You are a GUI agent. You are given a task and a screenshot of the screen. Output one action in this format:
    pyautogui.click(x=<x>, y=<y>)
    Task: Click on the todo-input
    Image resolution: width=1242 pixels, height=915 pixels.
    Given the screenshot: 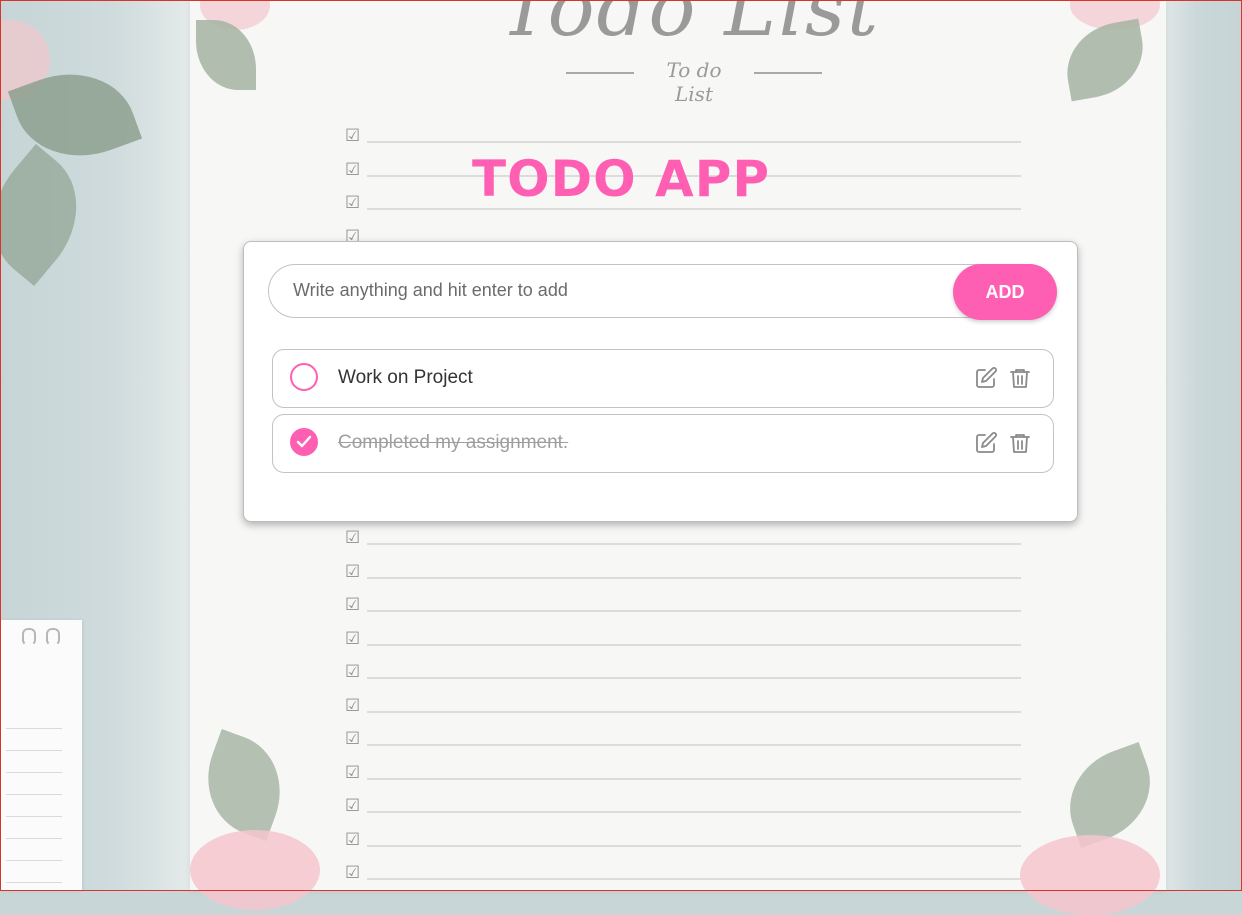 What is the action you would take?
    pyautogui.click(x=609, y=290)
    